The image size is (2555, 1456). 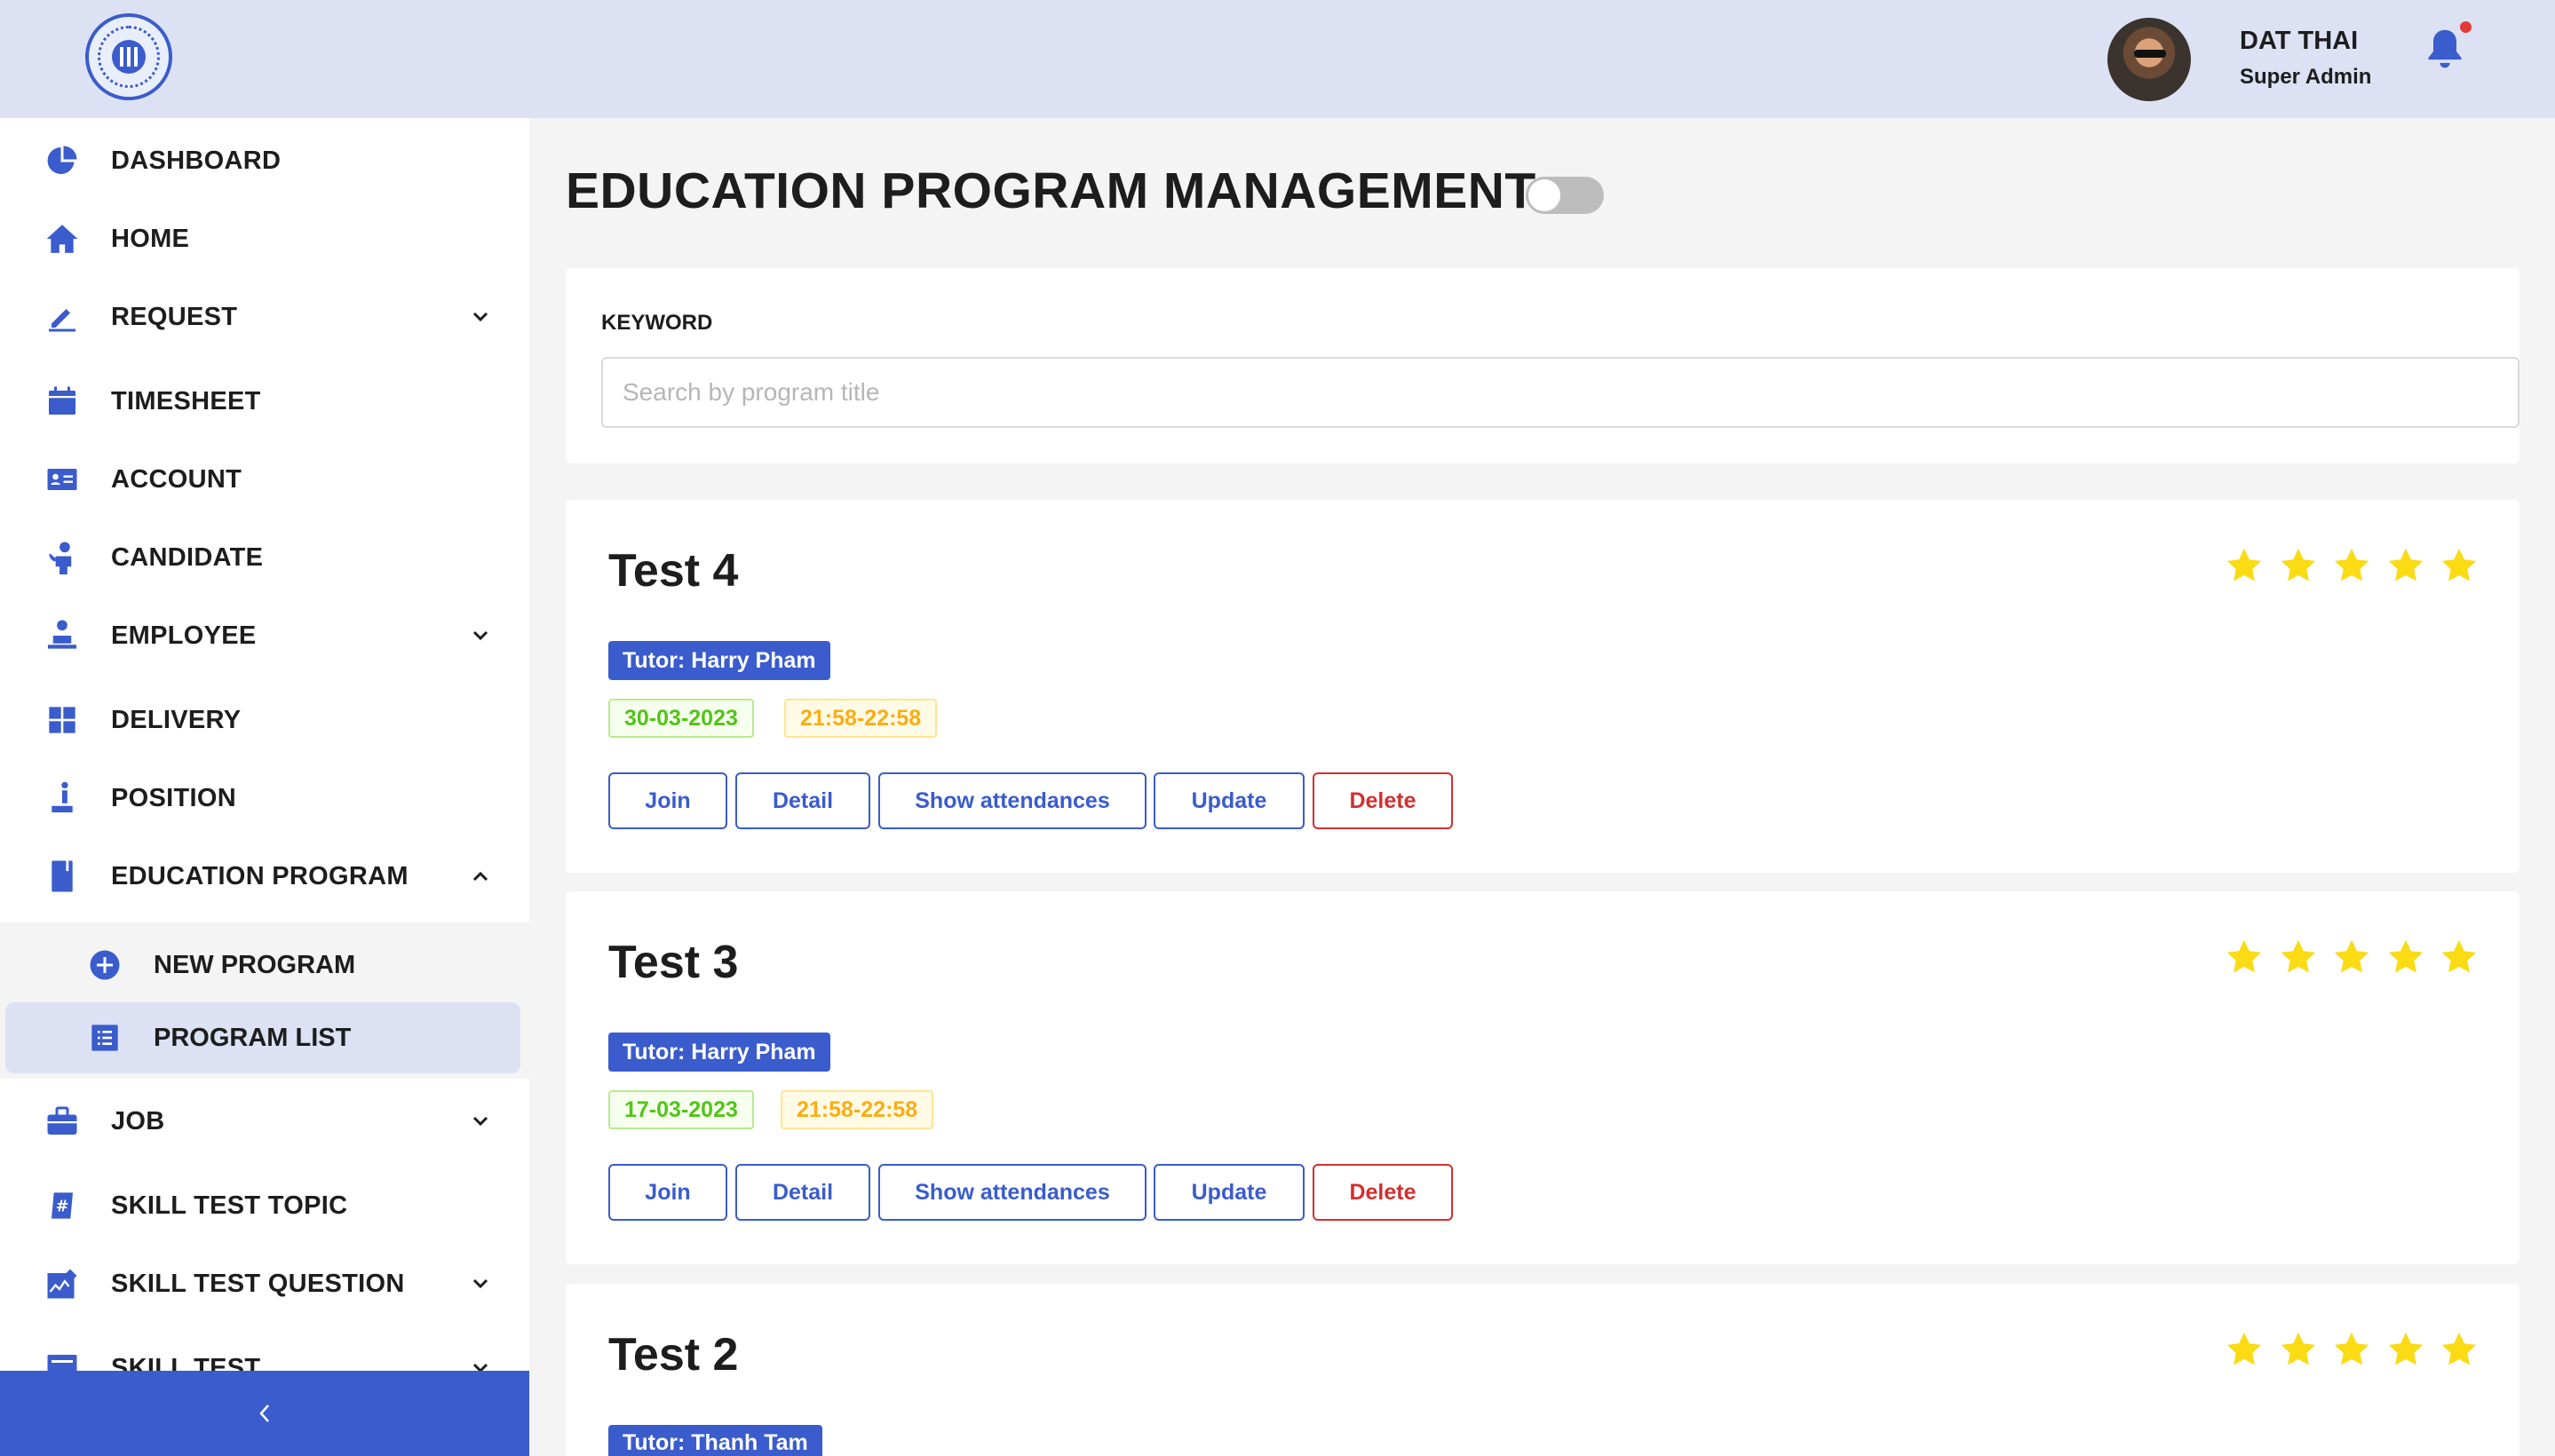 I want to click on sidebar-item-label: EDUCATION PROGRAM, so click(x=260, y=875).